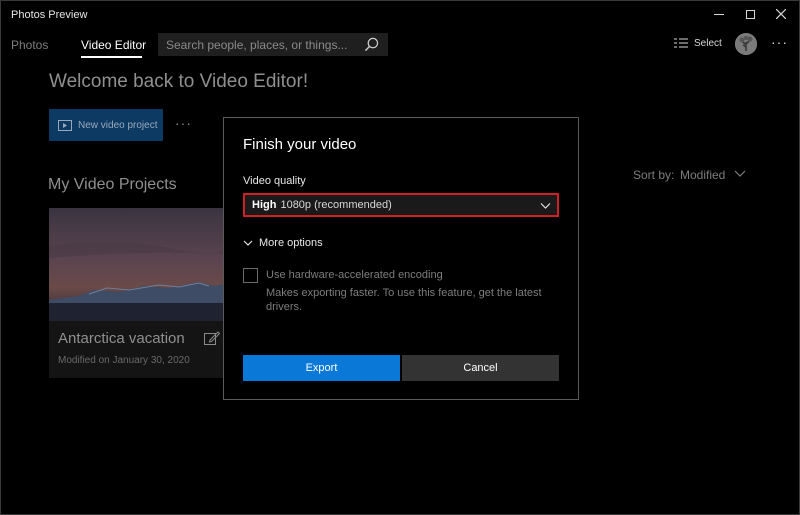 The image size is (800, 515). I want to click on title-bar: Photos Preview, so click(400, 15).